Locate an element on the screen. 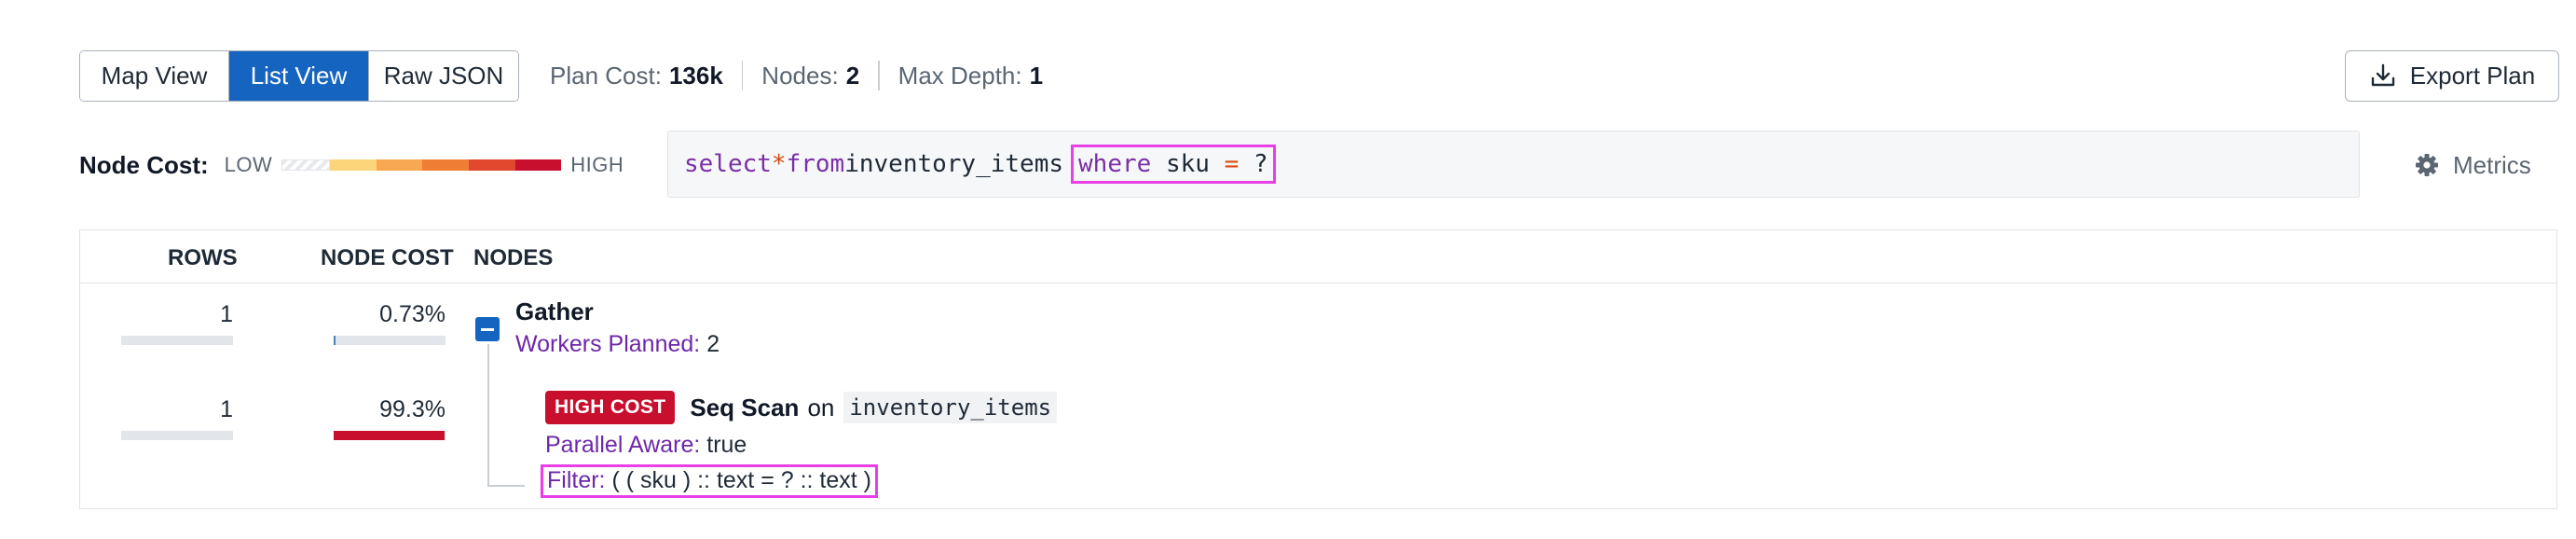  gear-icon is located at coordinates (2427, 165).